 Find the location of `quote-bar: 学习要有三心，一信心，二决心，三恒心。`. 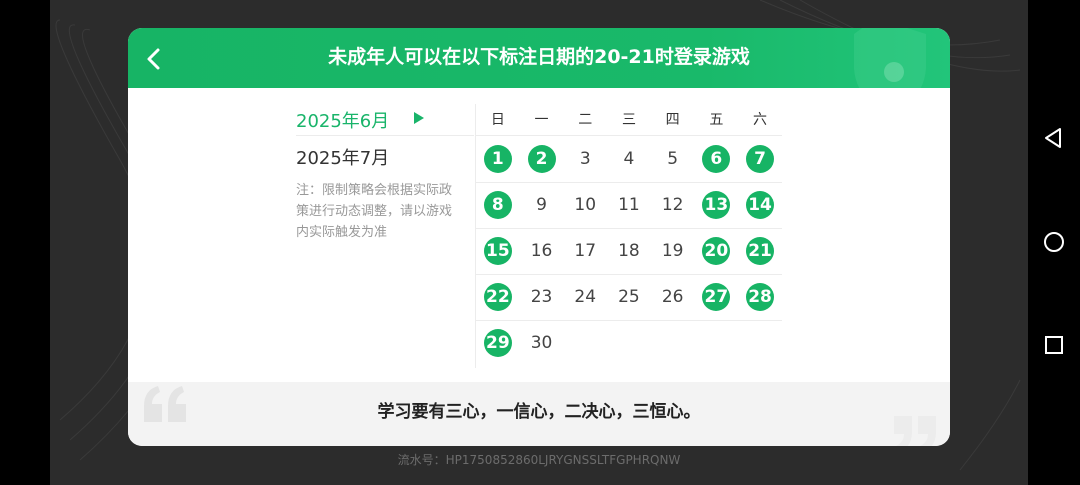

quote-bar: 学习要有三心，一信心，二决心，三恒心。 is located at coordinates (539, 414).